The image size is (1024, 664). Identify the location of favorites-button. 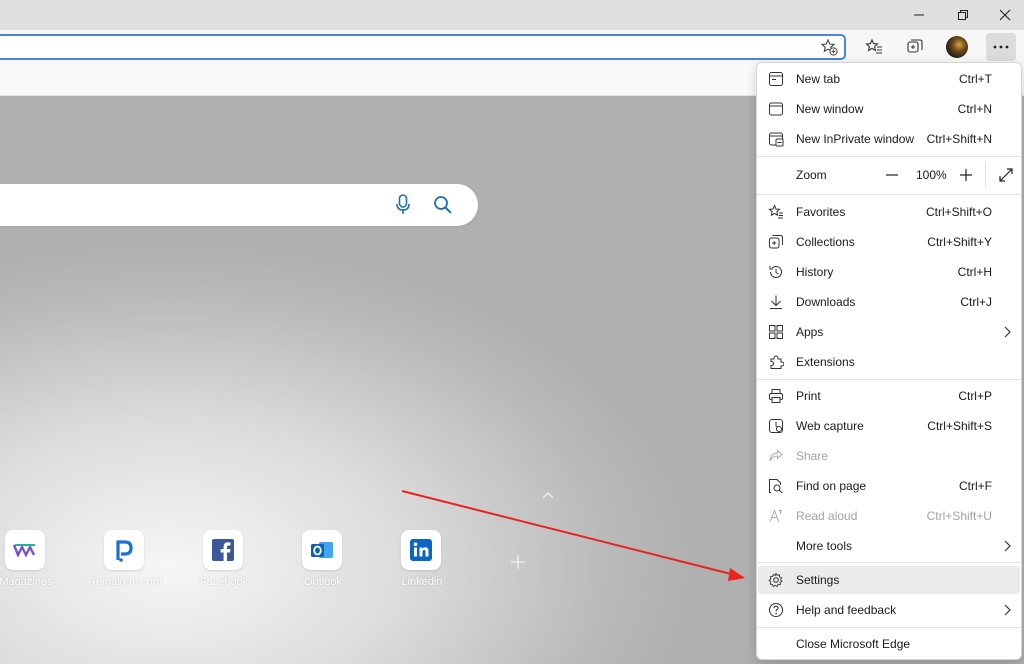
(874, 47).